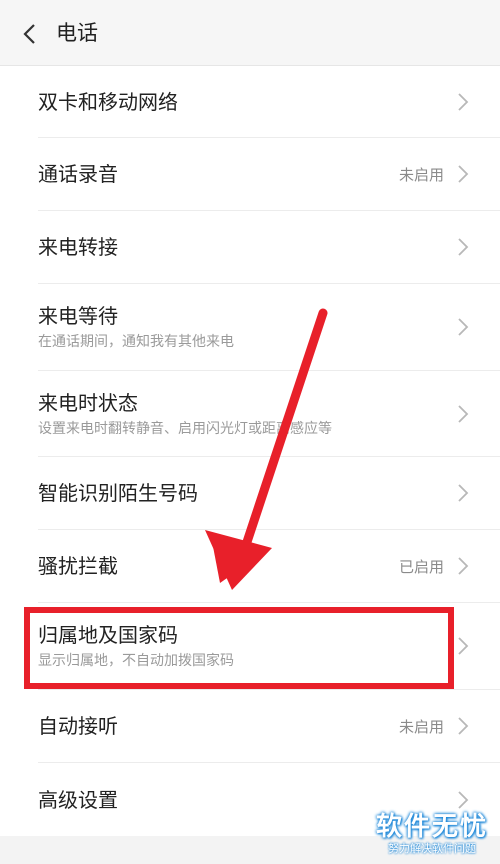  I want to click on item-subtitle: 显示归属地，不自动加拨国家码, so click(136, 661).